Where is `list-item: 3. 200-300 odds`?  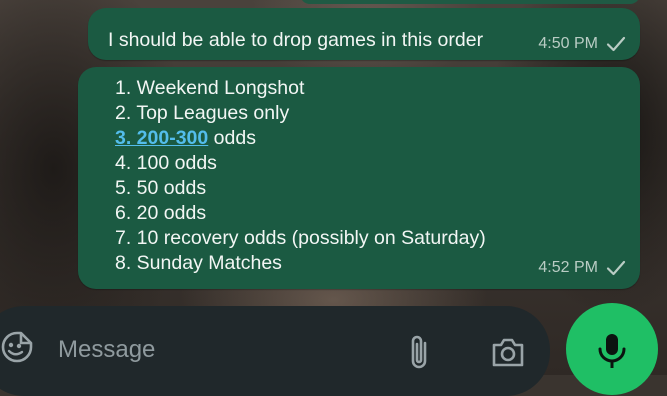 list-item: 3. 200-300 odds is located at coordinates (300, 138).